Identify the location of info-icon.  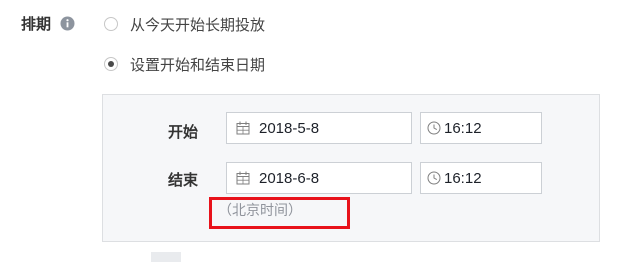
(67, 23).